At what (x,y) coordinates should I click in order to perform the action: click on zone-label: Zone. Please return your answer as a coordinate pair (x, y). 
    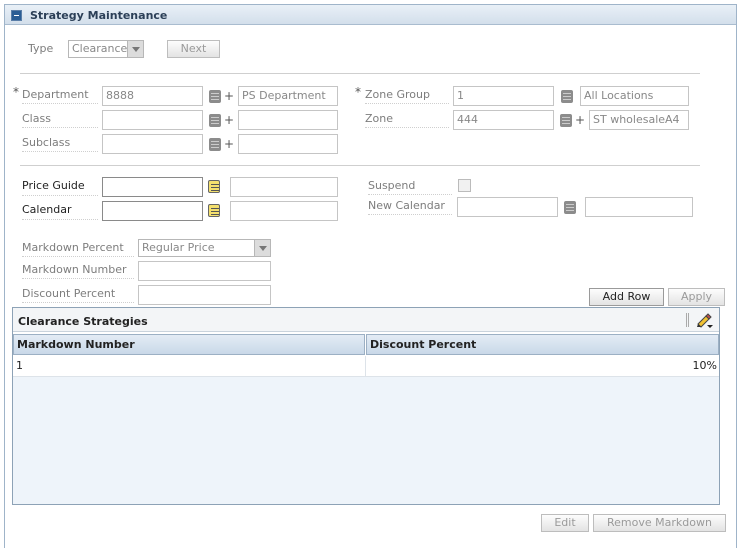
    Looking at the image, I should click on (407, 120).